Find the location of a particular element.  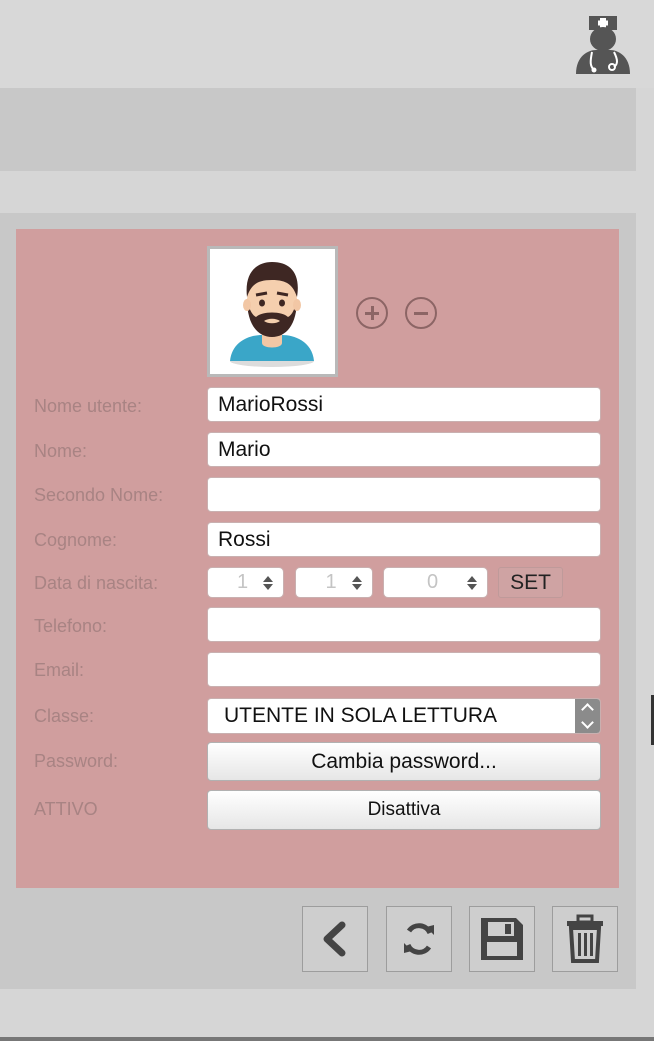

trash-icon is located at coordinates (585, 938).